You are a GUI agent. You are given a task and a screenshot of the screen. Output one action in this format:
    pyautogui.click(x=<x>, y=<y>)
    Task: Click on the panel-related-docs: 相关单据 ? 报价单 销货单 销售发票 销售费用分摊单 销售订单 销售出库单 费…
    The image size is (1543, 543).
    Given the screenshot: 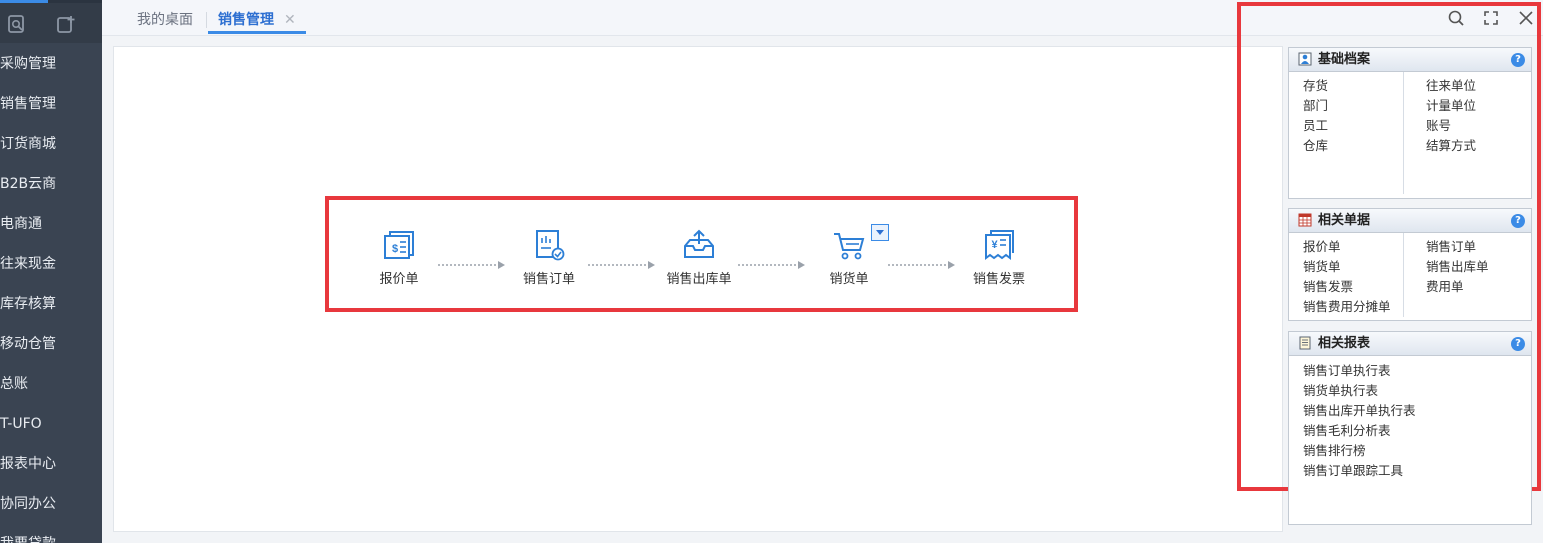 What is the action you would take?
    pyautogui.click(x=1410, y=264)
    